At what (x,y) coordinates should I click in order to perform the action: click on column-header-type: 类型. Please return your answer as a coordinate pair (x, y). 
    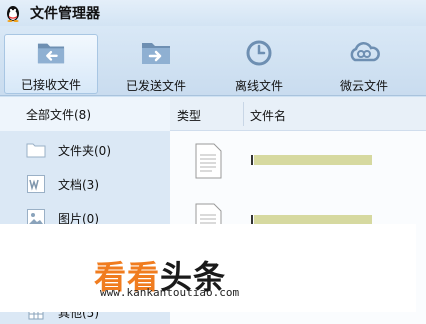
    Looking at the image, I should click on (189, 115).